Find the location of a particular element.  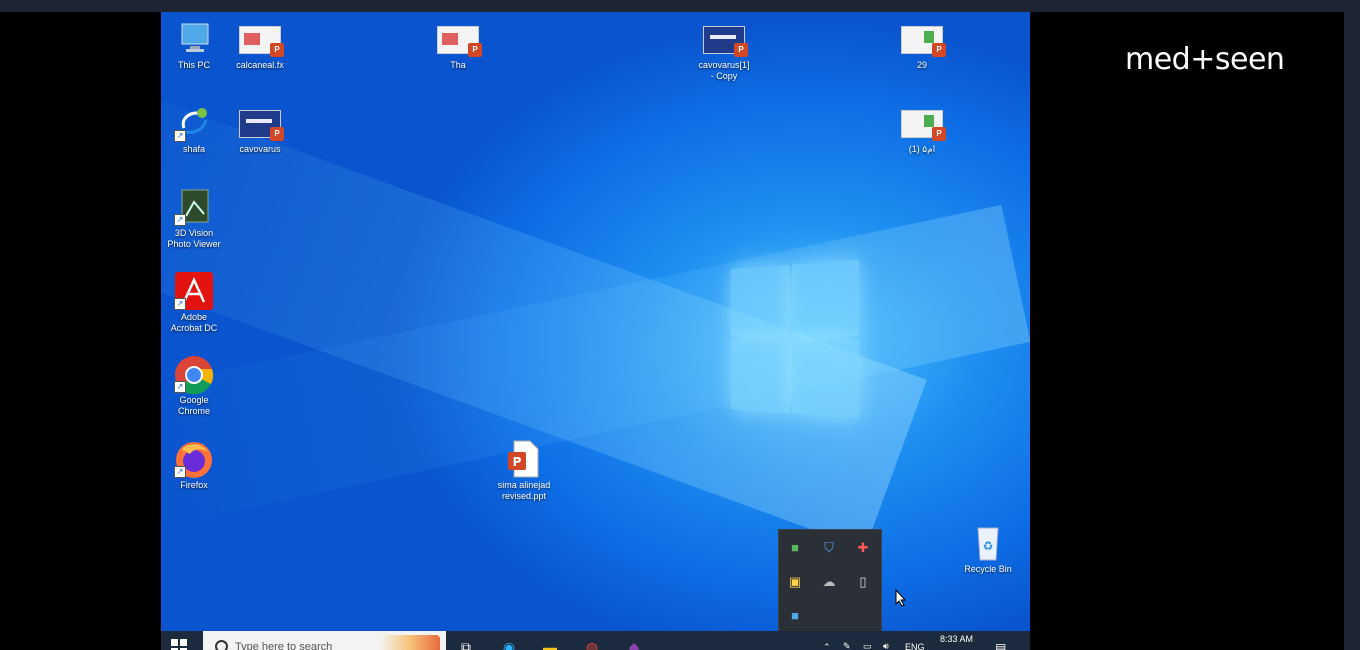

shield-cross-icon: ✚ is located at coordinates (863, 548).